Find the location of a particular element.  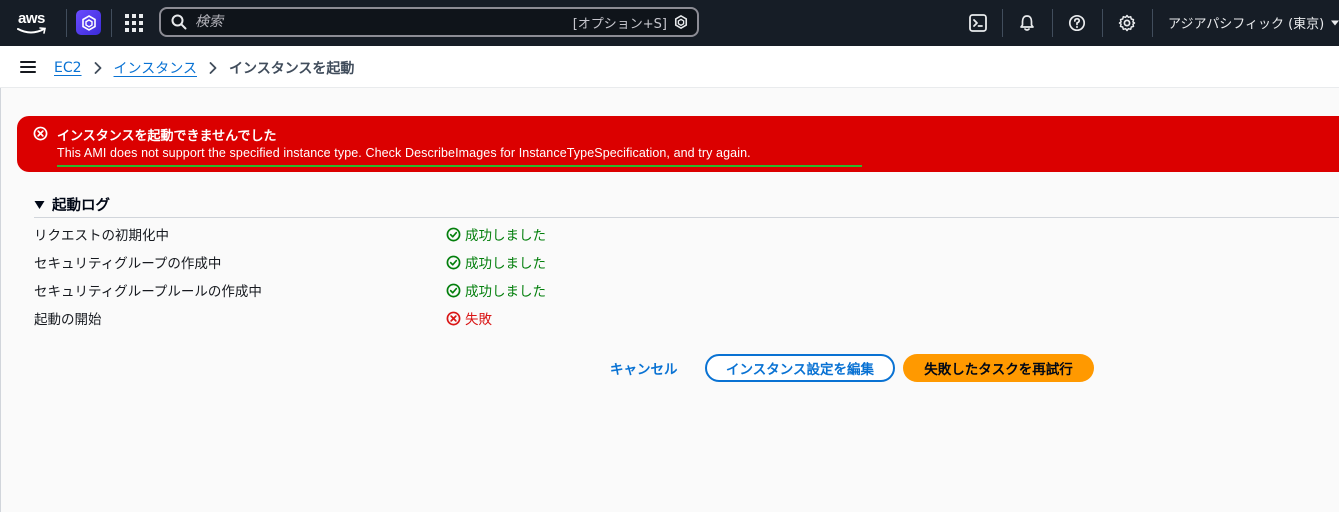

error-message-highlight is located at coordinates (459, 166).